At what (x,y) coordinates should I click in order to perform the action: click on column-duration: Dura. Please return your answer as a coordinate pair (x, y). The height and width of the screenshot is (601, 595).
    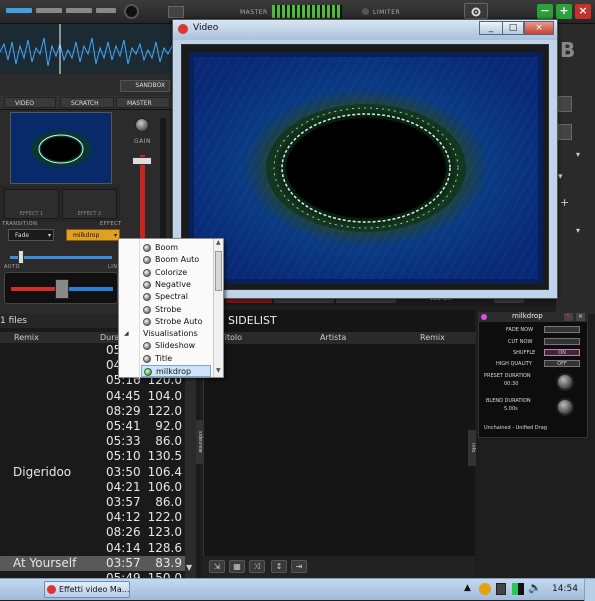
    Looking at the image, I should click on (109, 337).